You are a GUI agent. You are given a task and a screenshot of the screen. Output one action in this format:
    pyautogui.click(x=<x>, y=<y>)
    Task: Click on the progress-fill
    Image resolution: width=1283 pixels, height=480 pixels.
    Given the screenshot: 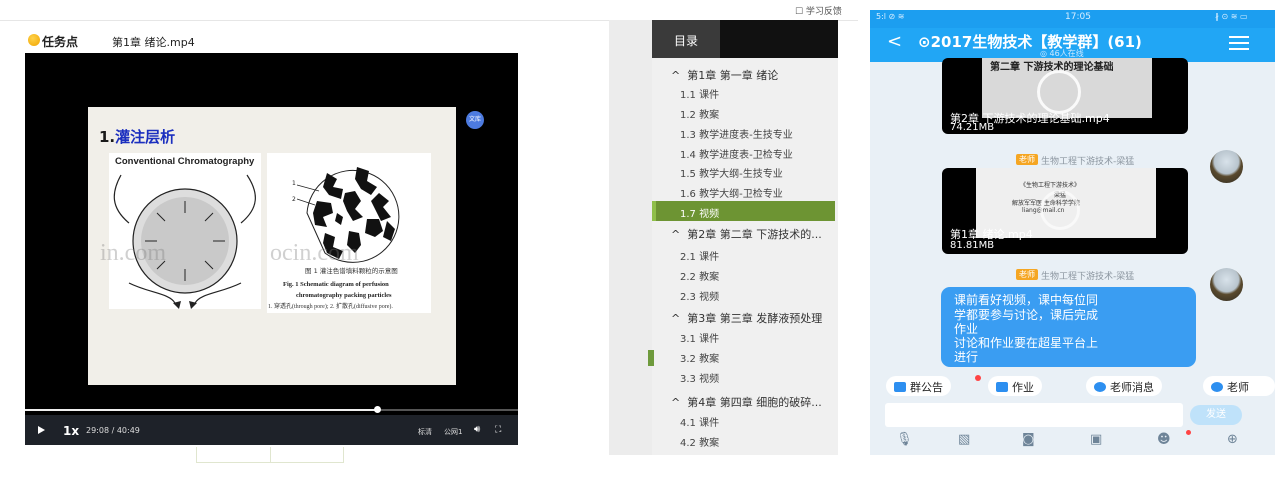 What is the action you would take?
    pyautogui.click(x=201, y=410)
    